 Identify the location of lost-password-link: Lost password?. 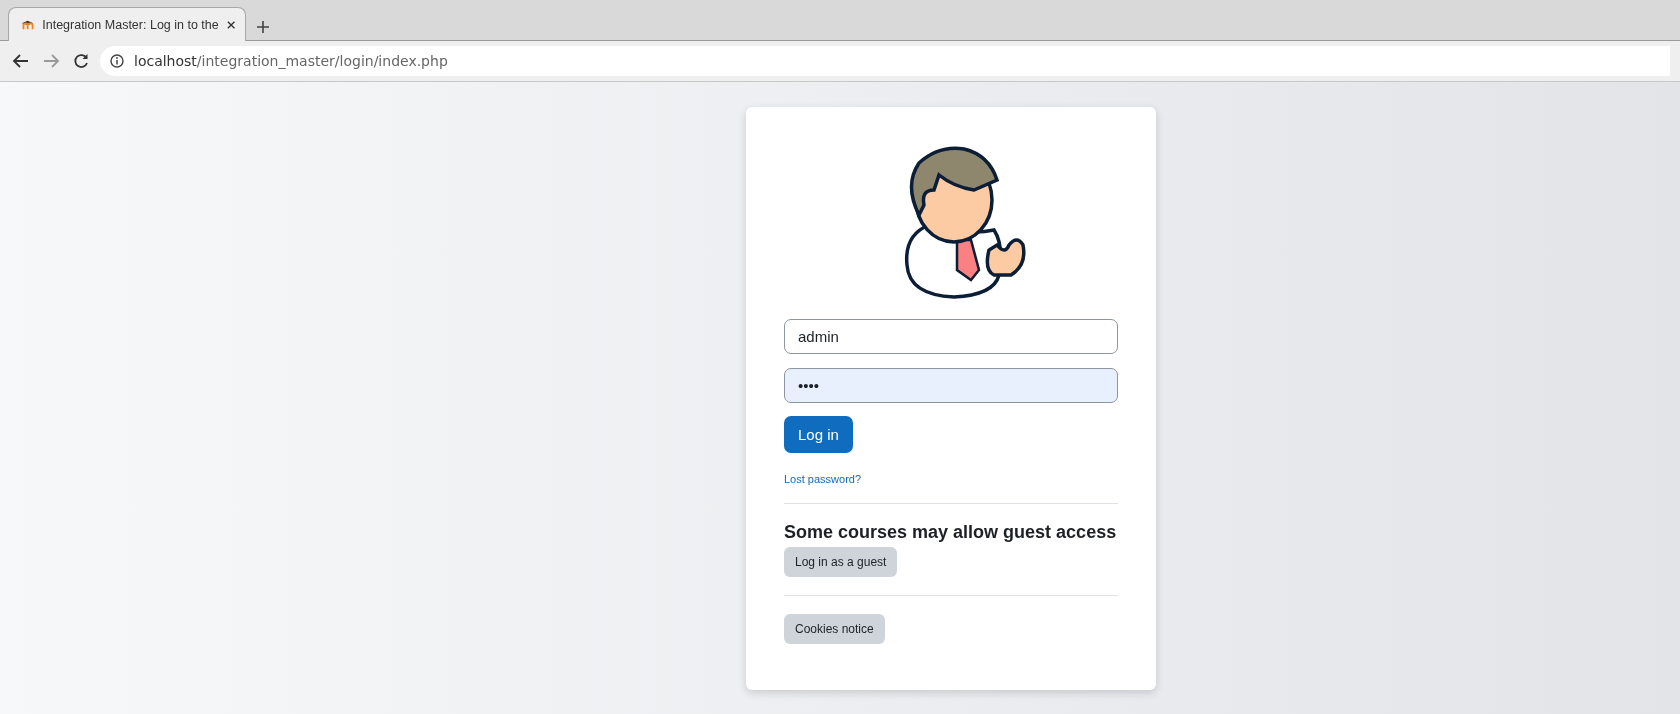
(823, 479).